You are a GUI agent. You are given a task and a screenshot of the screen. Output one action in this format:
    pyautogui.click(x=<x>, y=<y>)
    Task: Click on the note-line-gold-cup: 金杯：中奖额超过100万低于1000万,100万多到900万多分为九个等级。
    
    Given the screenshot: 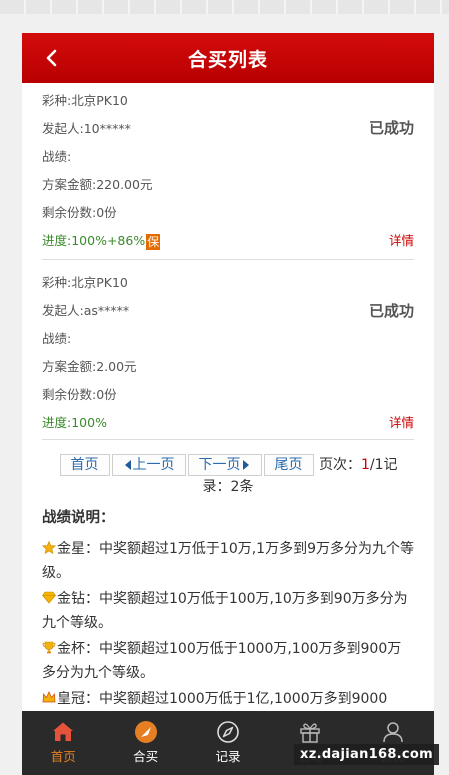 What is the action you would take?
    pyautogui.click(x=228, y=661)
    